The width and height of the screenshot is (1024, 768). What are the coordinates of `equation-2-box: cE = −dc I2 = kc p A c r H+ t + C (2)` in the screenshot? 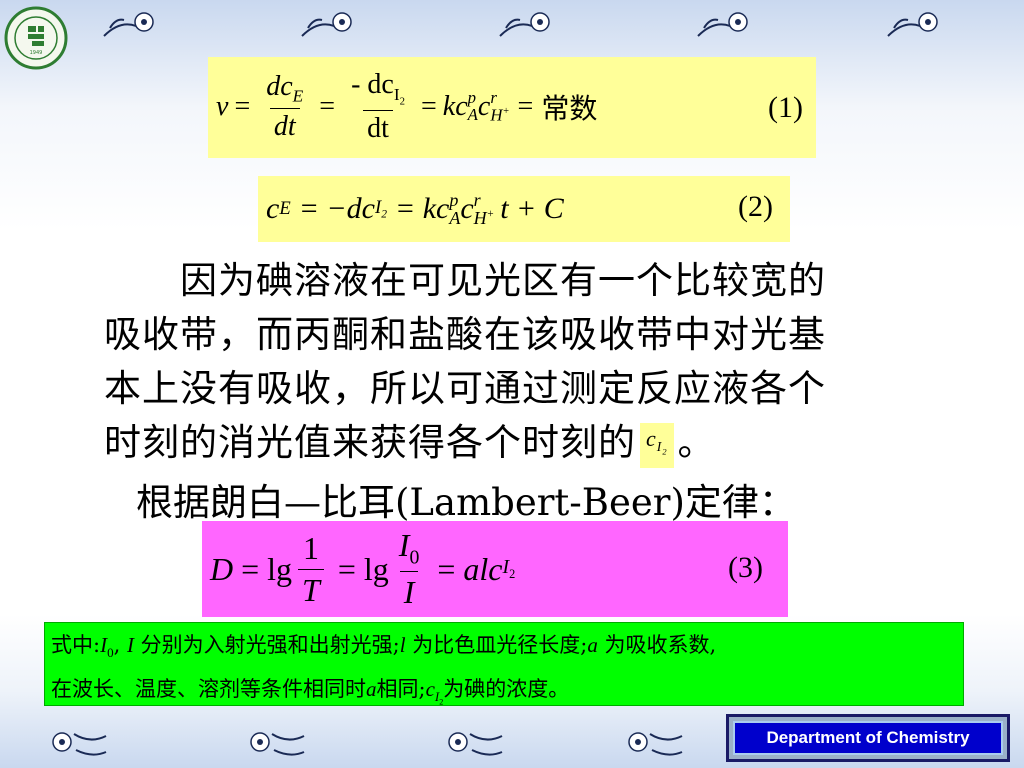 It's located at (524, 209).